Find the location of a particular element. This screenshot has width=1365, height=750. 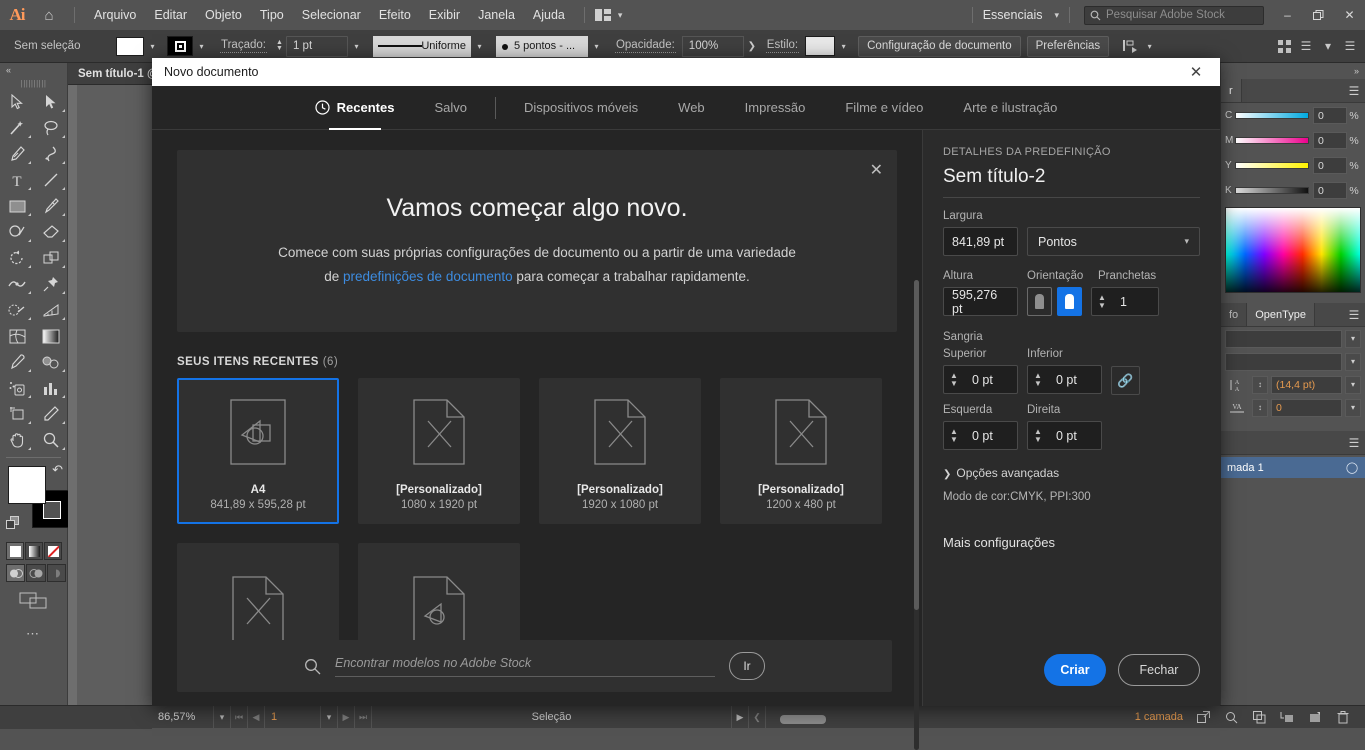

artboard-dropdown-icon: ▾ is located at coordinates (329, 717).